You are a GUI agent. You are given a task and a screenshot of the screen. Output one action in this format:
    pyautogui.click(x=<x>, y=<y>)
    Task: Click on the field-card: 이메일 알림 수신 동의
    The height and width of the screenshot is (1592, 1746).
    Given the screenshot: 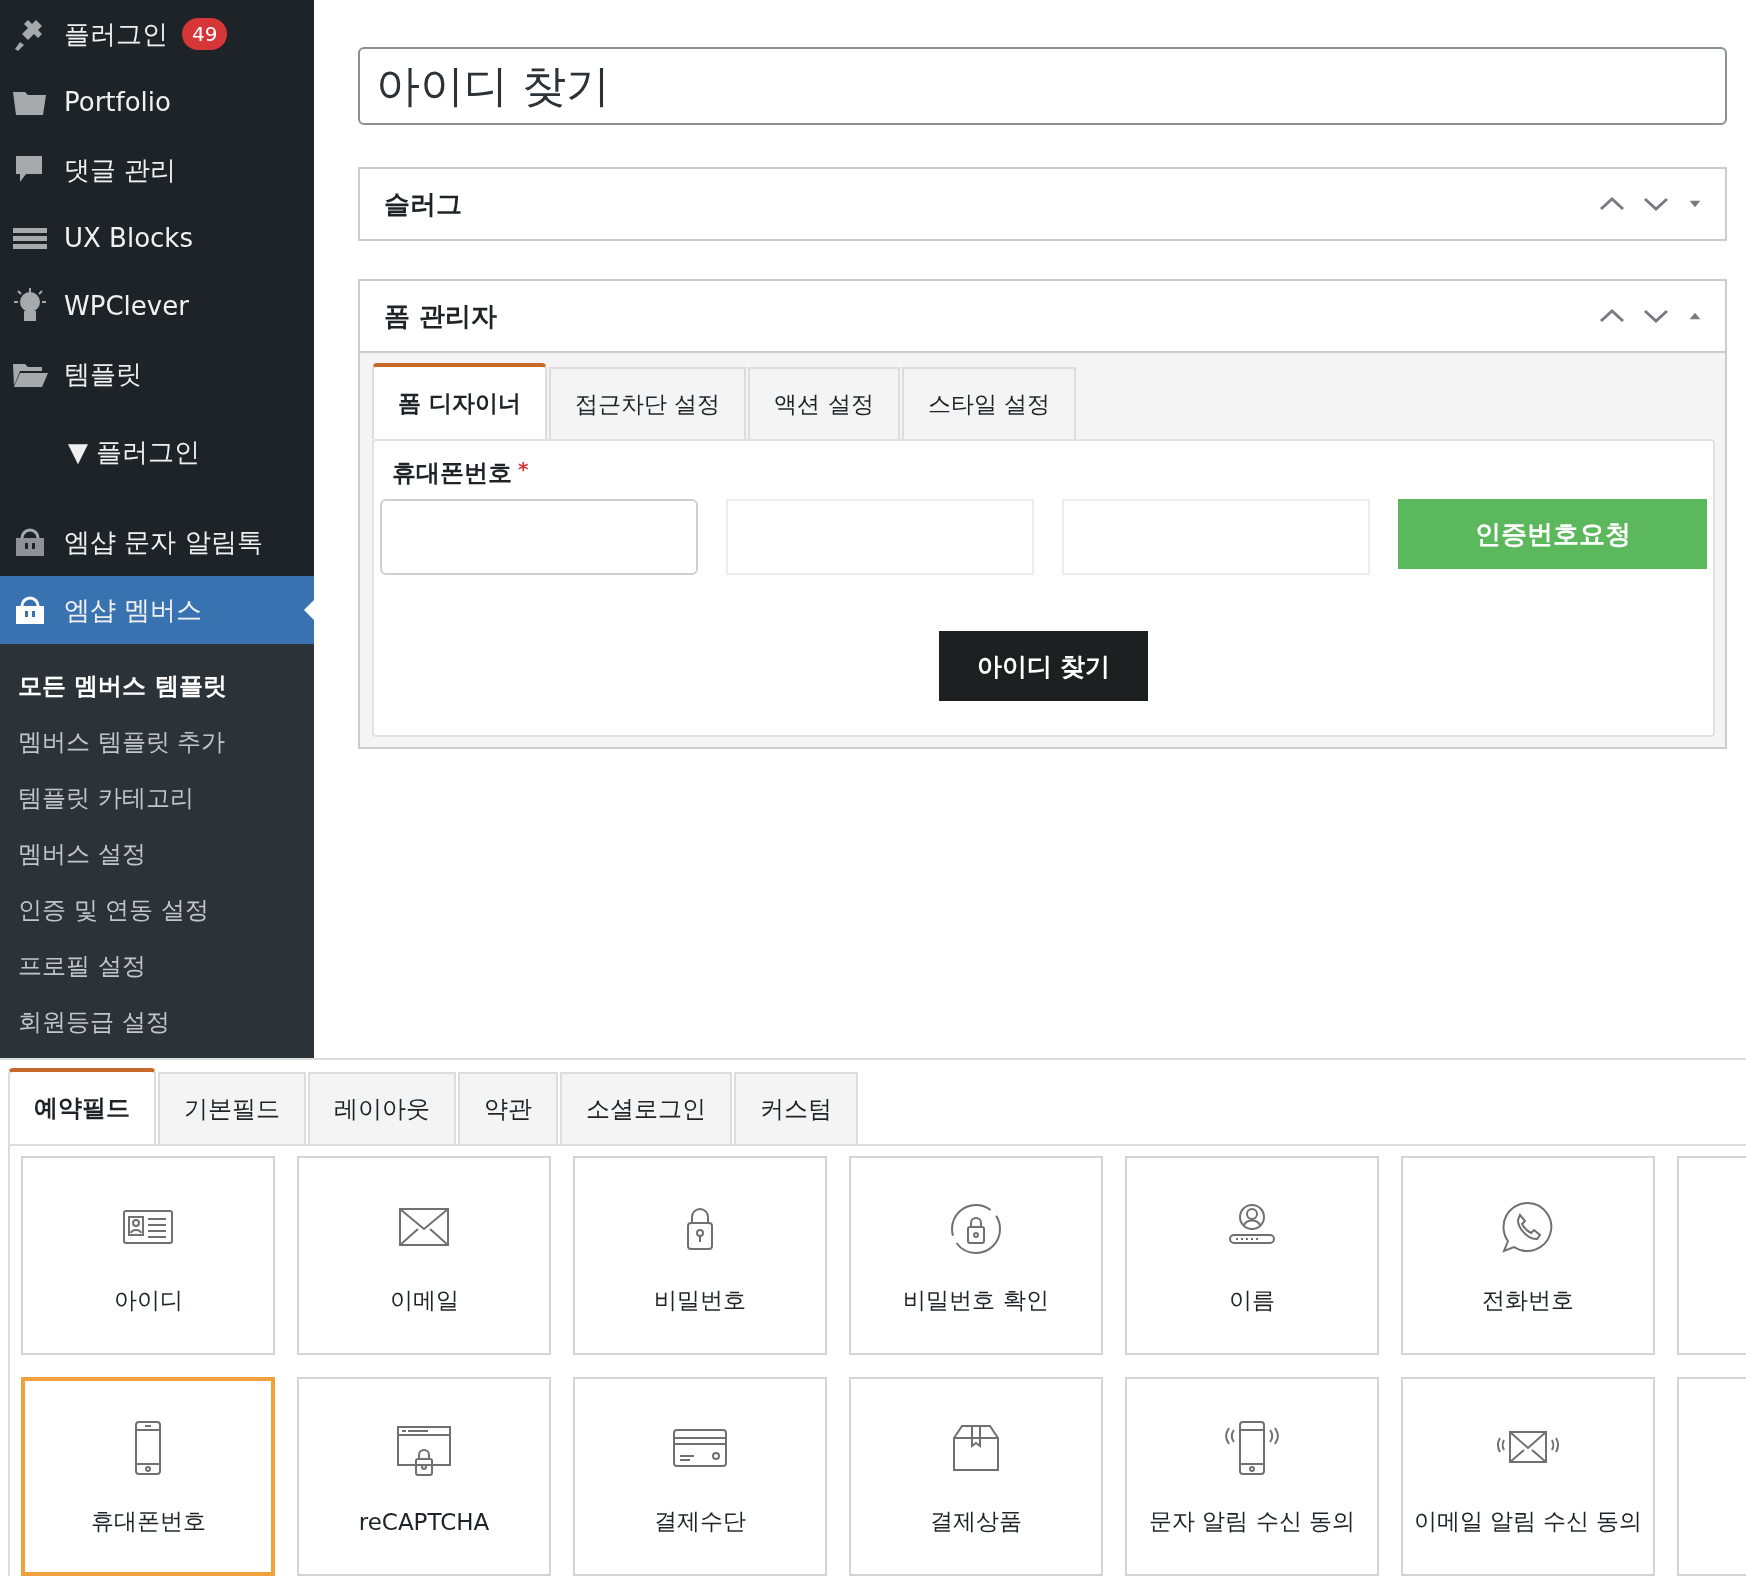 What is the action you would take?
    pyautogui.click(x=1528, y=1476)
    